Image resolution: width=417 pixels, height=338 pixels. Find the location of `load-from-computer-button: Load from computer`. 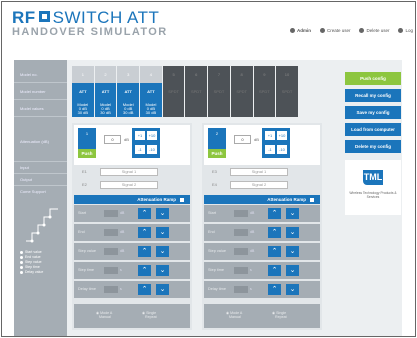

load-from-computer-button: Load from computer is located at coordinates (373, 129).